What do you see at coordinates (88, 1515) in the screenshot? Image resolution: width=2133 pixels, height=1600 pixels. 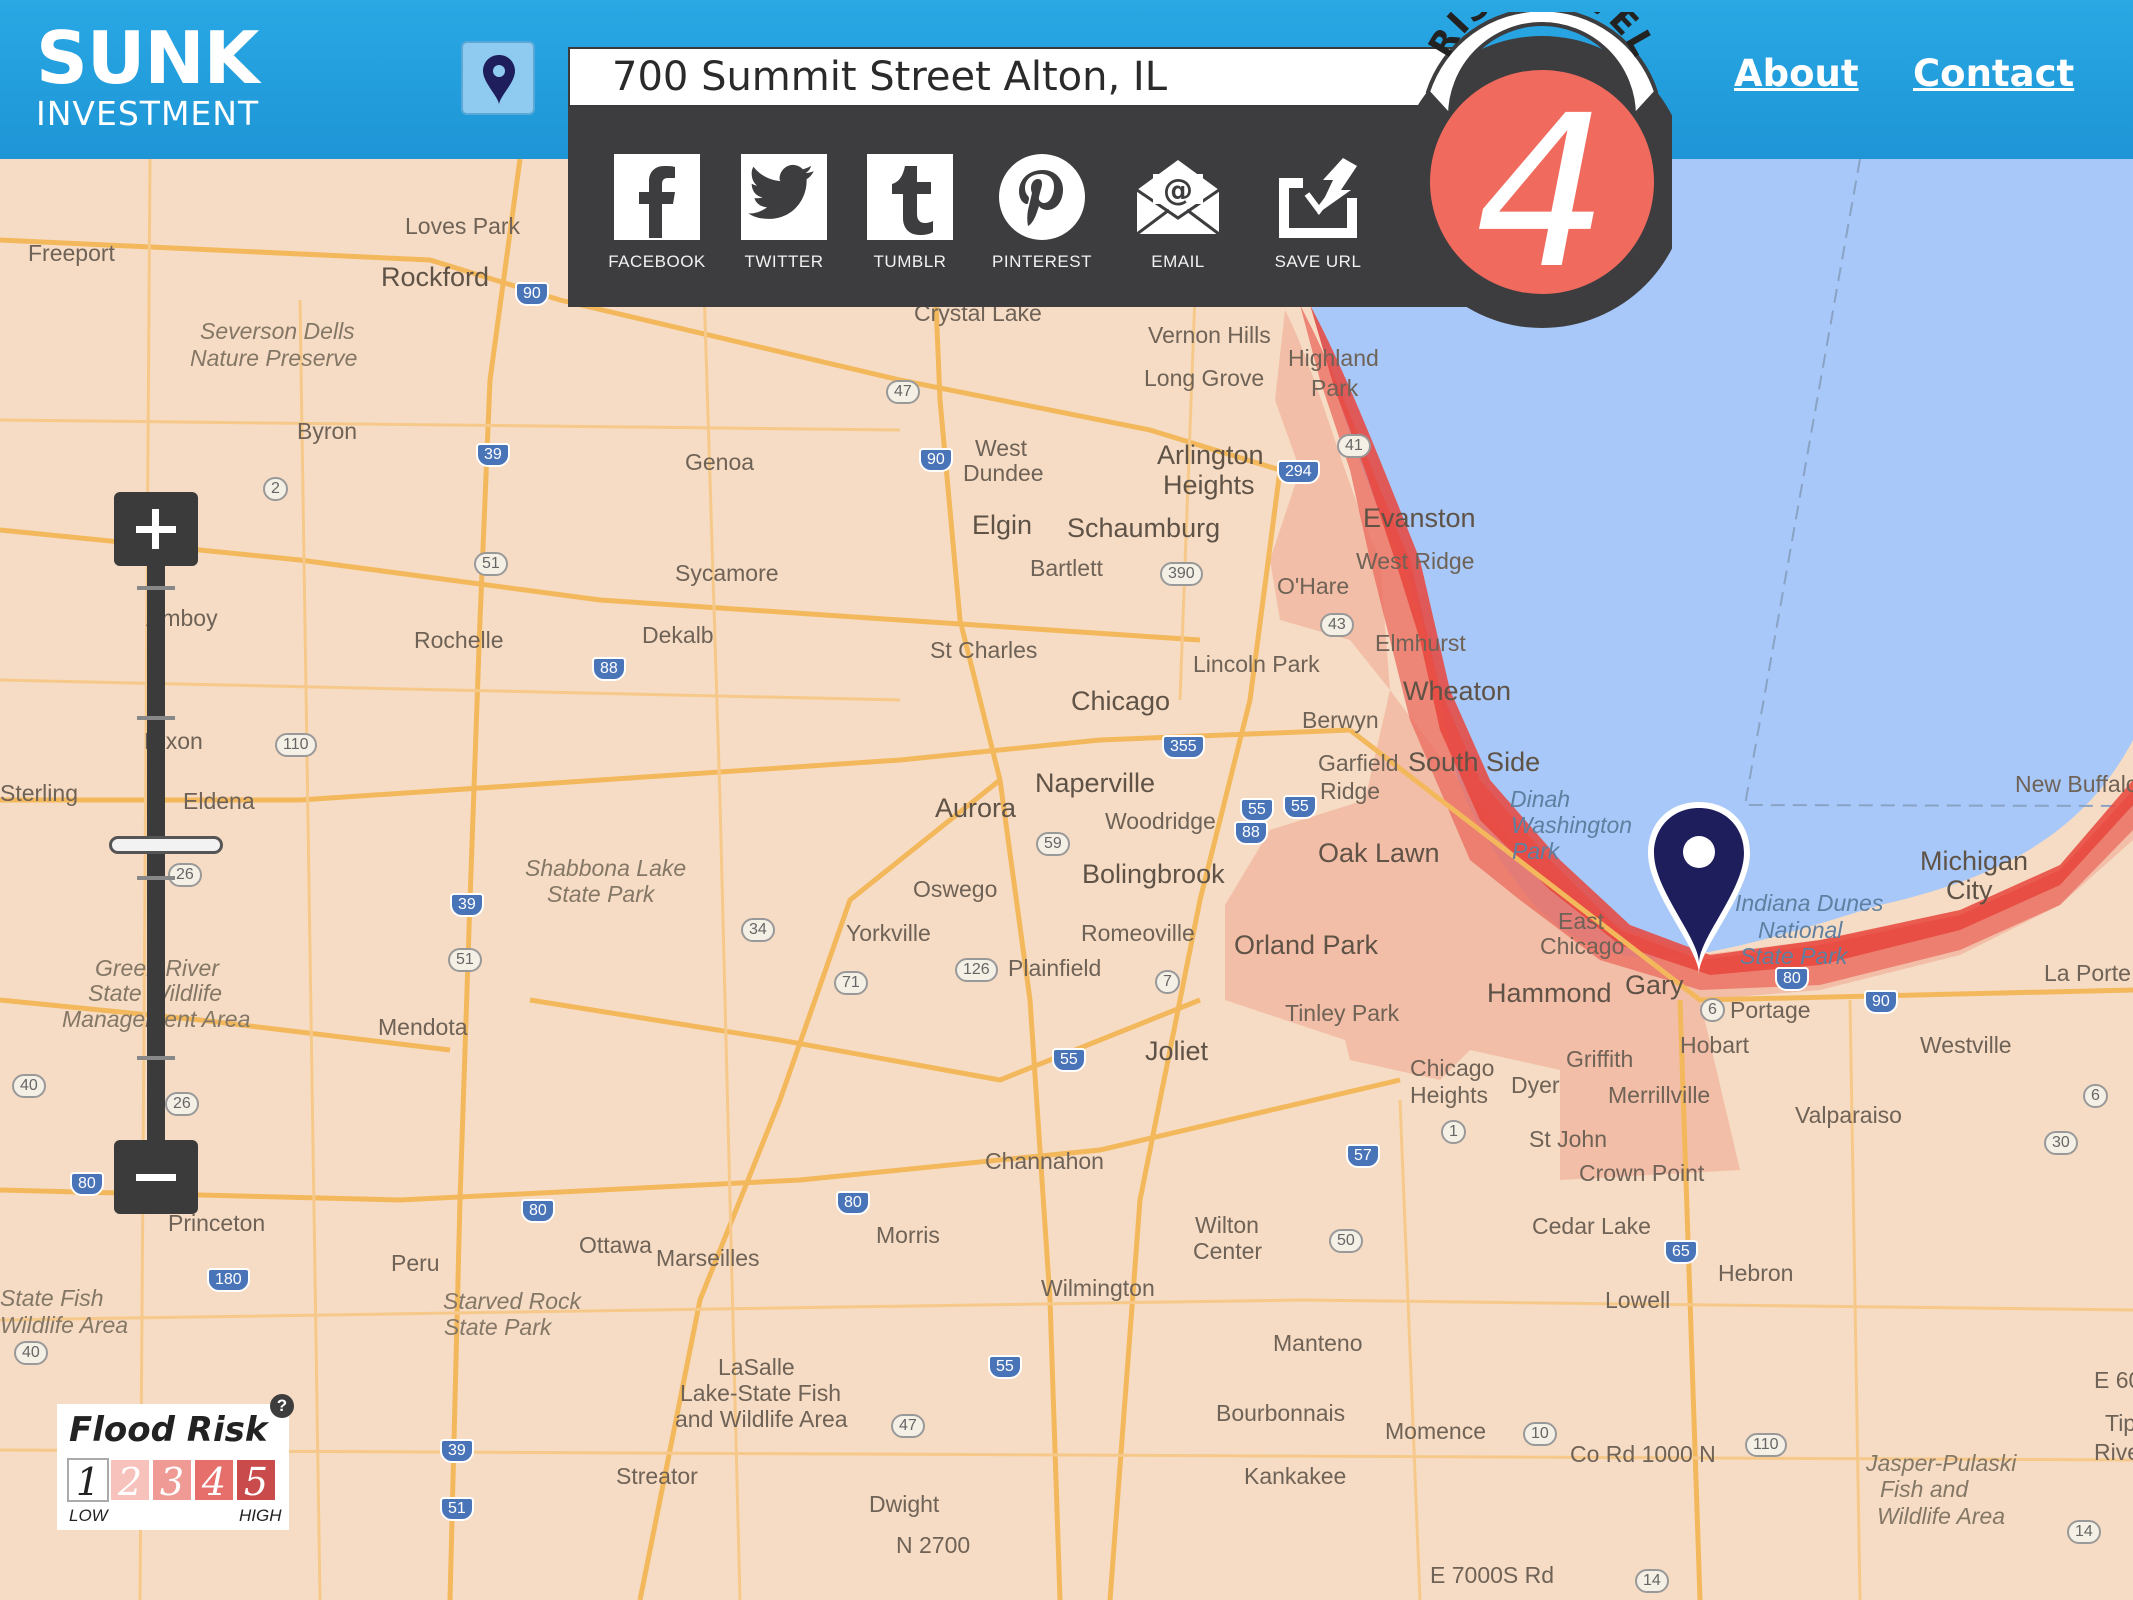 I see `legend-low-label: LOW` at bounding box center [88, 1515].